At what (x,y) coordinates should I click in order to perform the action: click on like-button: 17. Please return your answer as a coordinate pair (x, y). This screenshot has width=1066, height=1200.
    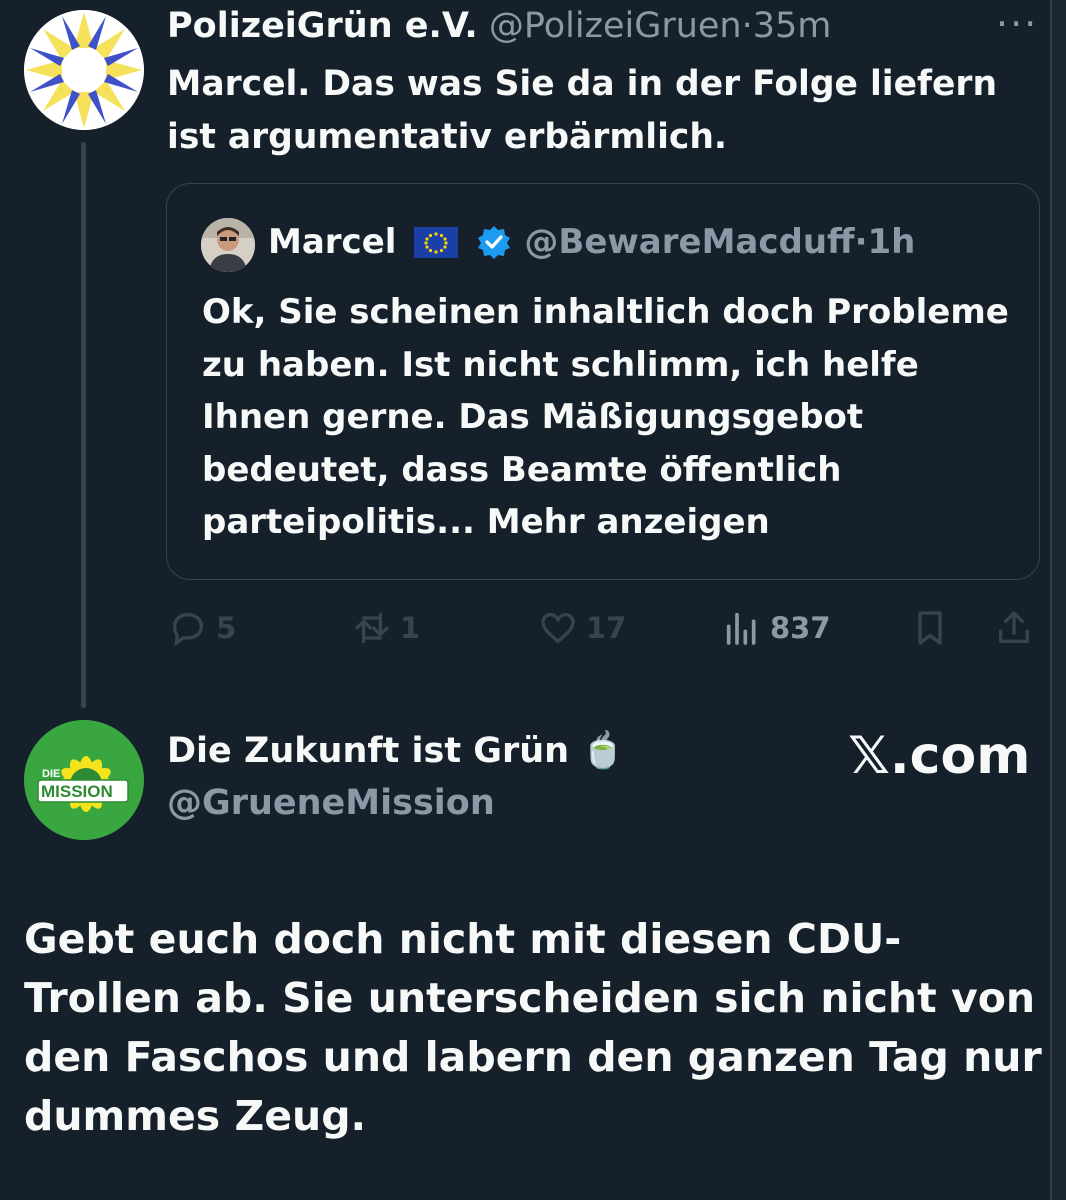
    Looking at the image, I should click on (582, 628).